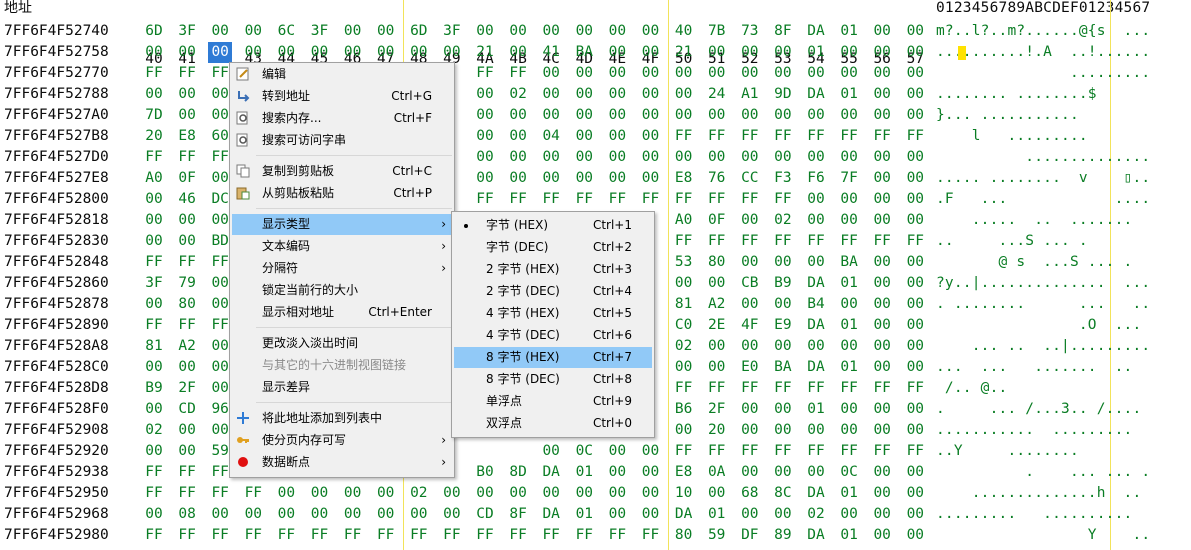 The image size is (1191, 550). What do you see at coordinates (849, 262) in the screenshot?
I see `hex-byte: BA` at bounding box center [849, 262].